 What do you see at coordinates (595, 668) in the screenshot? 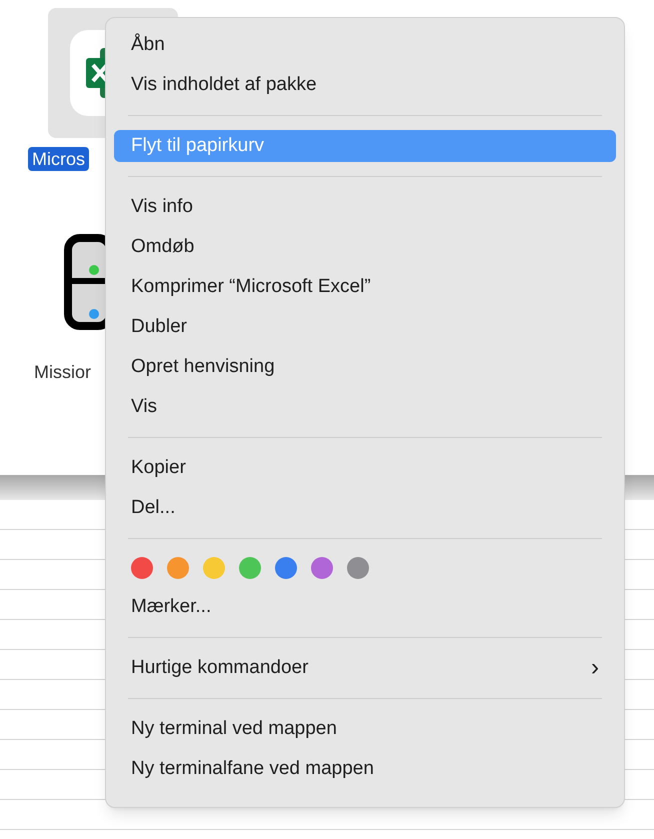
I see `submenu-arrow-icon: ›` at bounding box center [595, 668].